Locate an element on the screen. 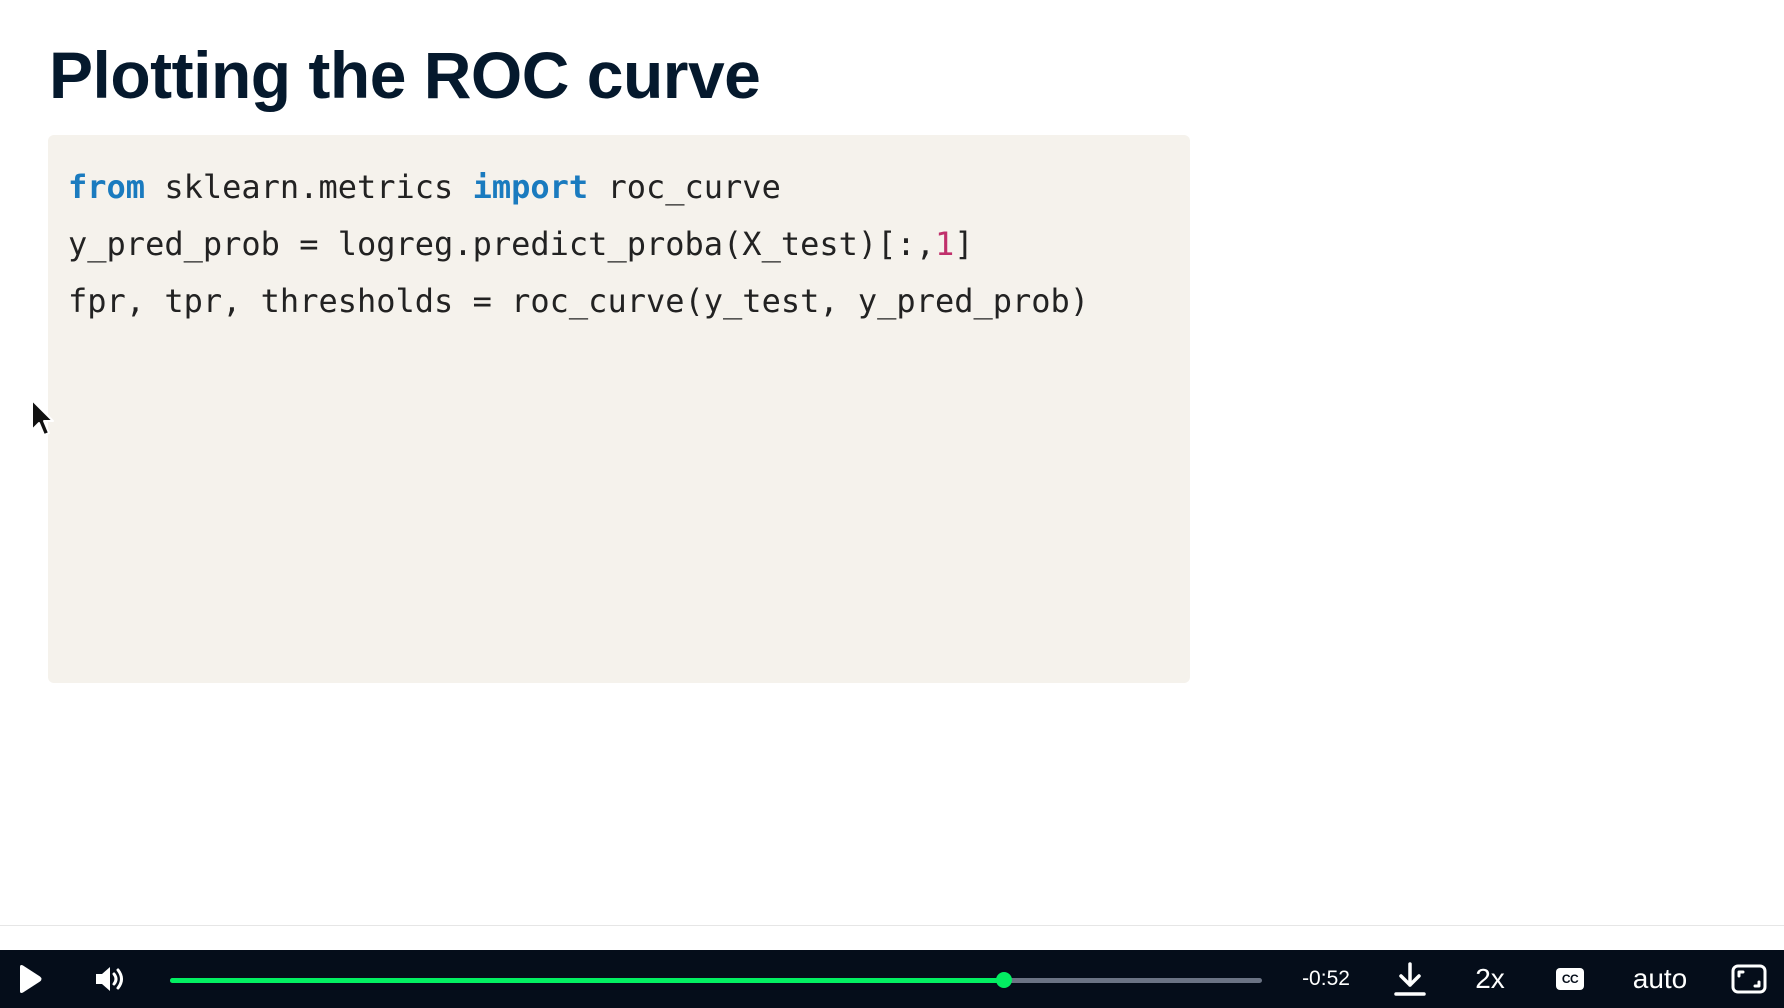 The width and height of the screenshot is (1784, 1008). fullscreen-icon is located at coordinates (1749, 979).